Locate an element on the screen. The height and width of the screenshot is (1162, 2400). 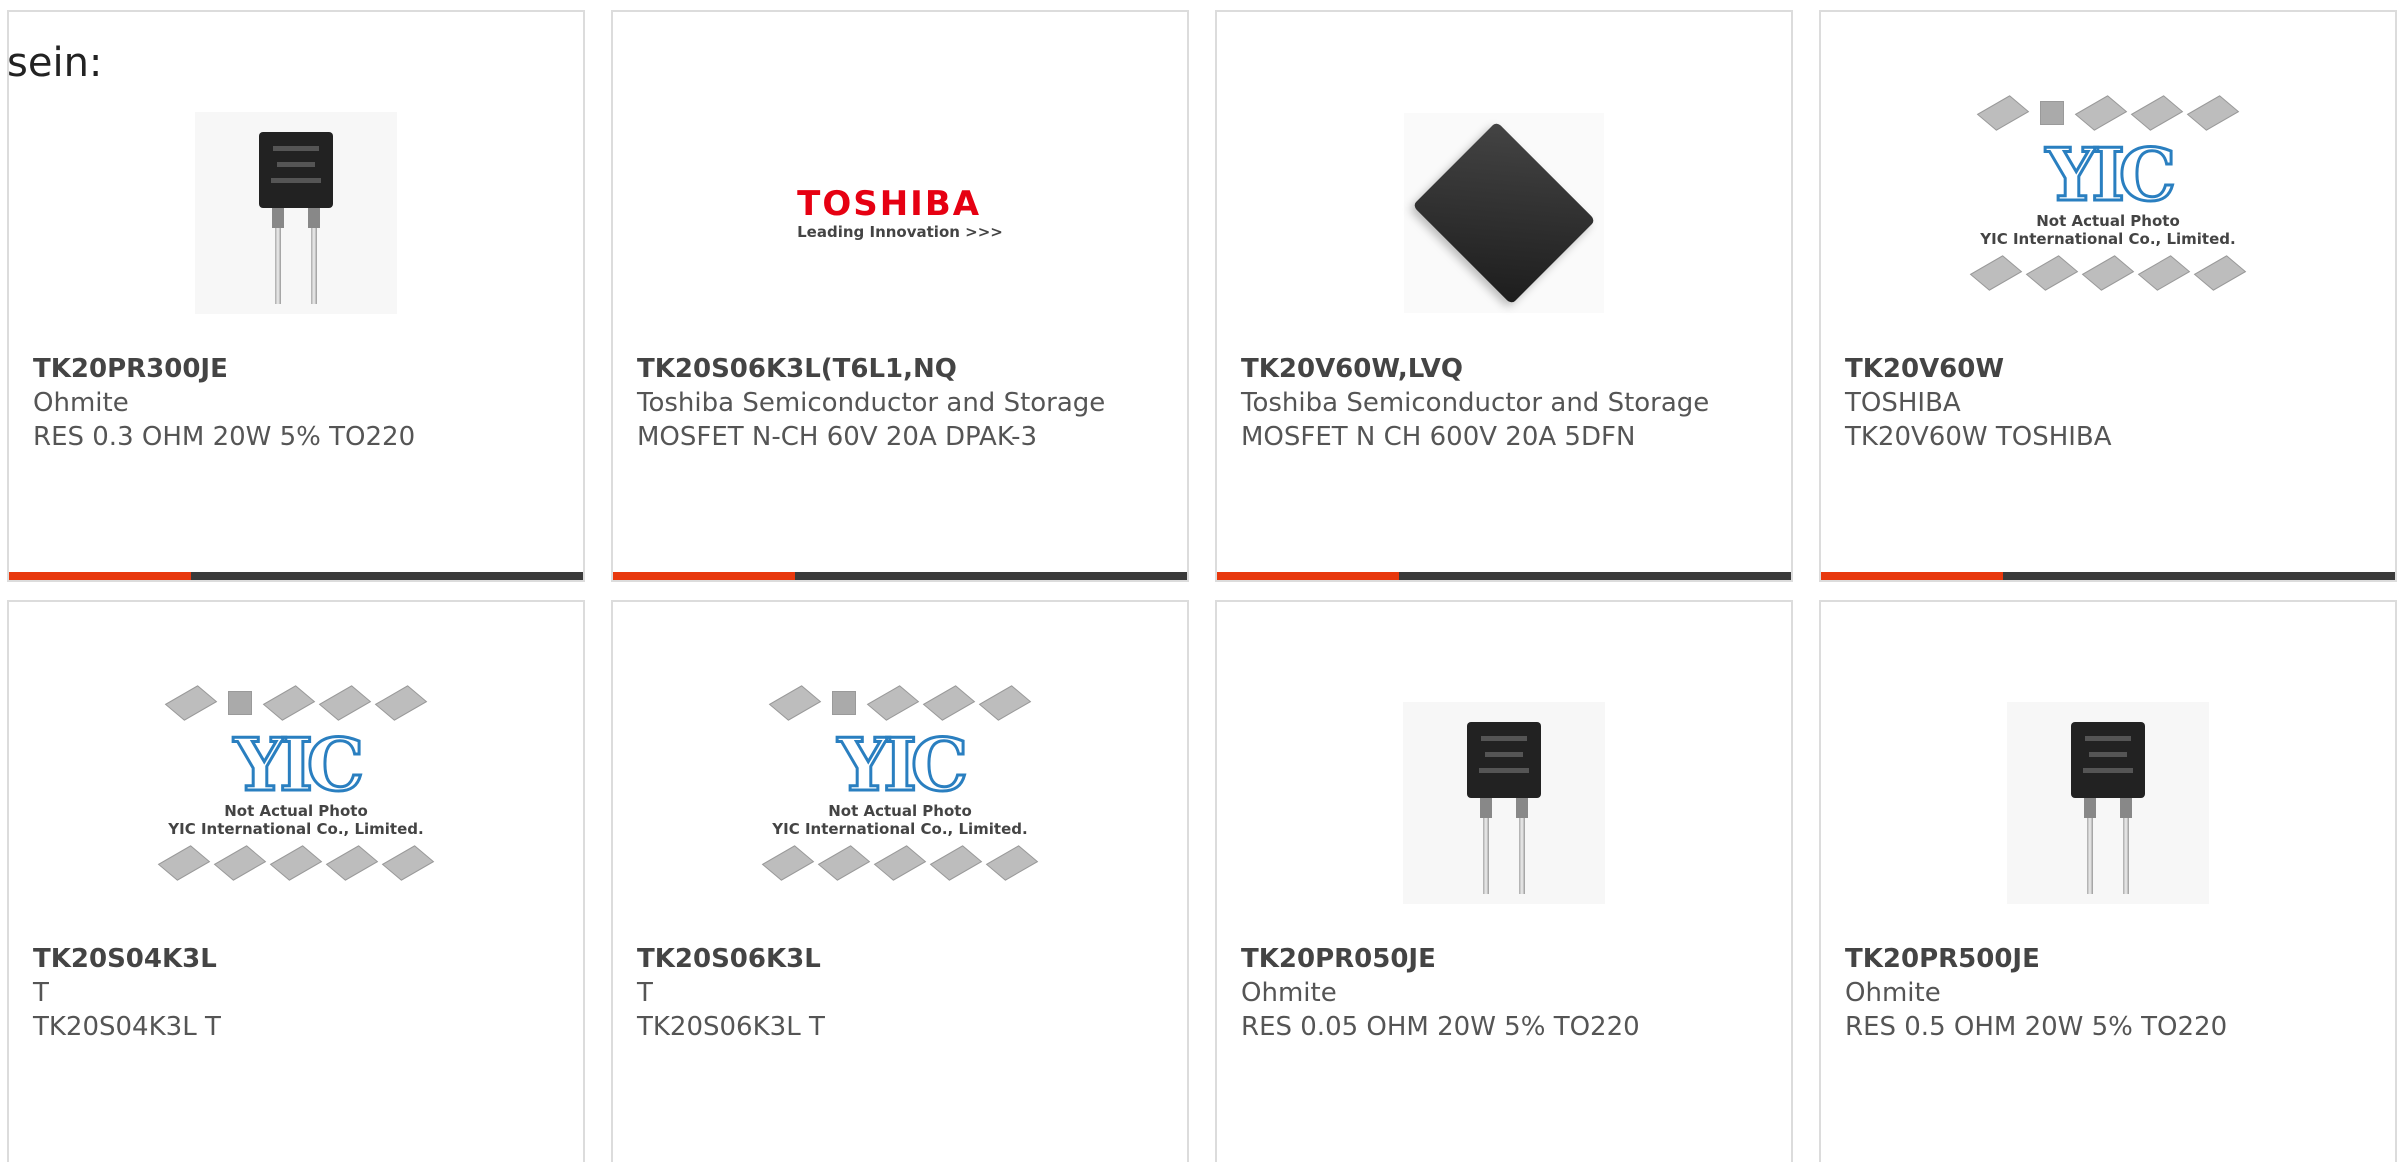
product-description: TK20V60W TOSHIBA is located at coordinates (1978, 437).